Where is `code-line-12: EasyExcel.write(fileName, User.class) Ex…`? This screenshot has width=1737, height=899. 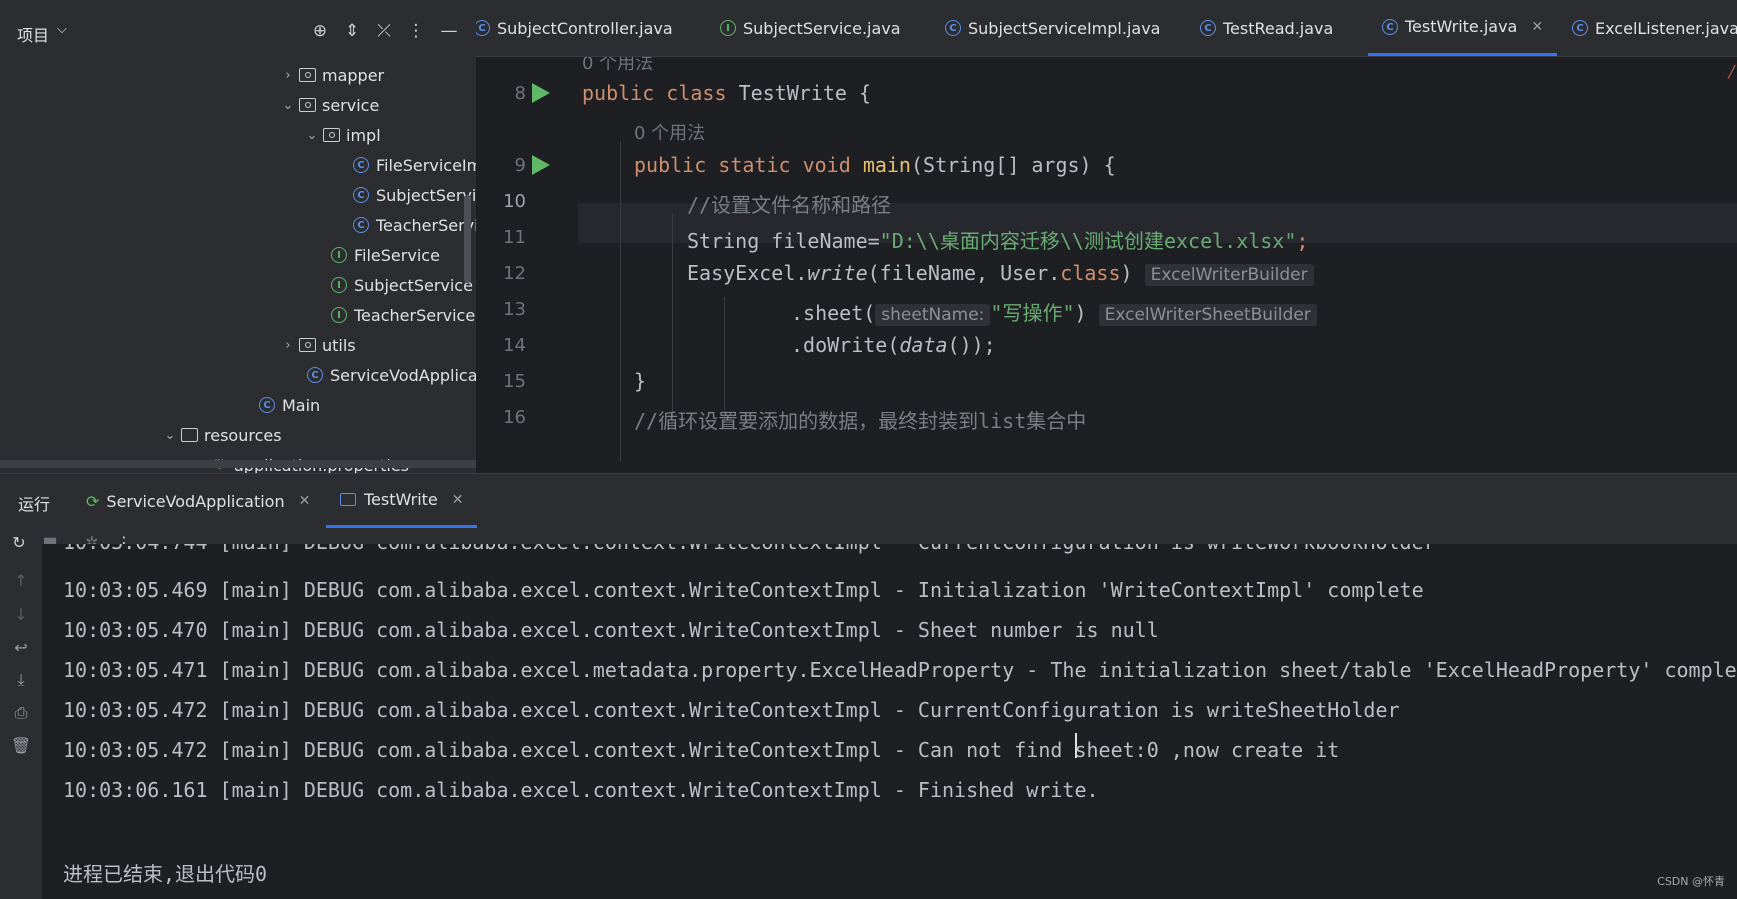
code-line-12: EasyExcel.write(fileName, User.class) Ex… is located at coordinates (1000, 273).